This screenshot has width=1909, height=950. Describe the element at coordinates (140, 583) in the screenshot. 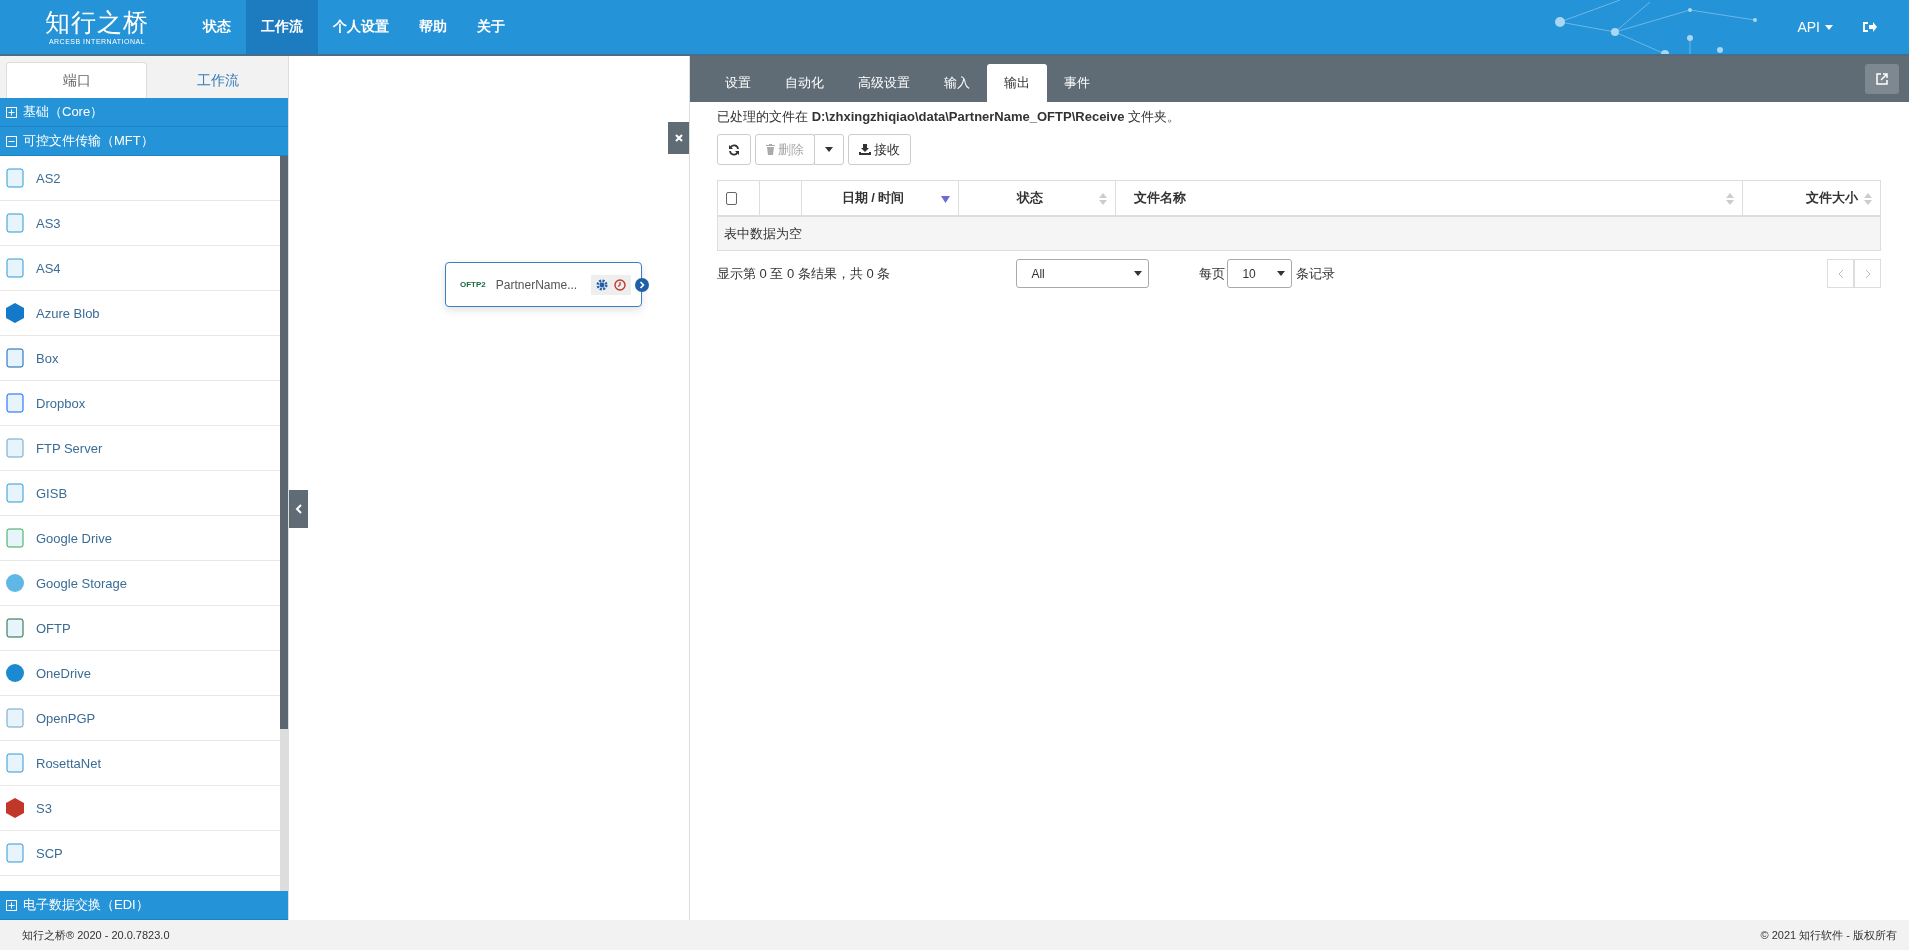

I see `connector-item: Google Storage` at that location.